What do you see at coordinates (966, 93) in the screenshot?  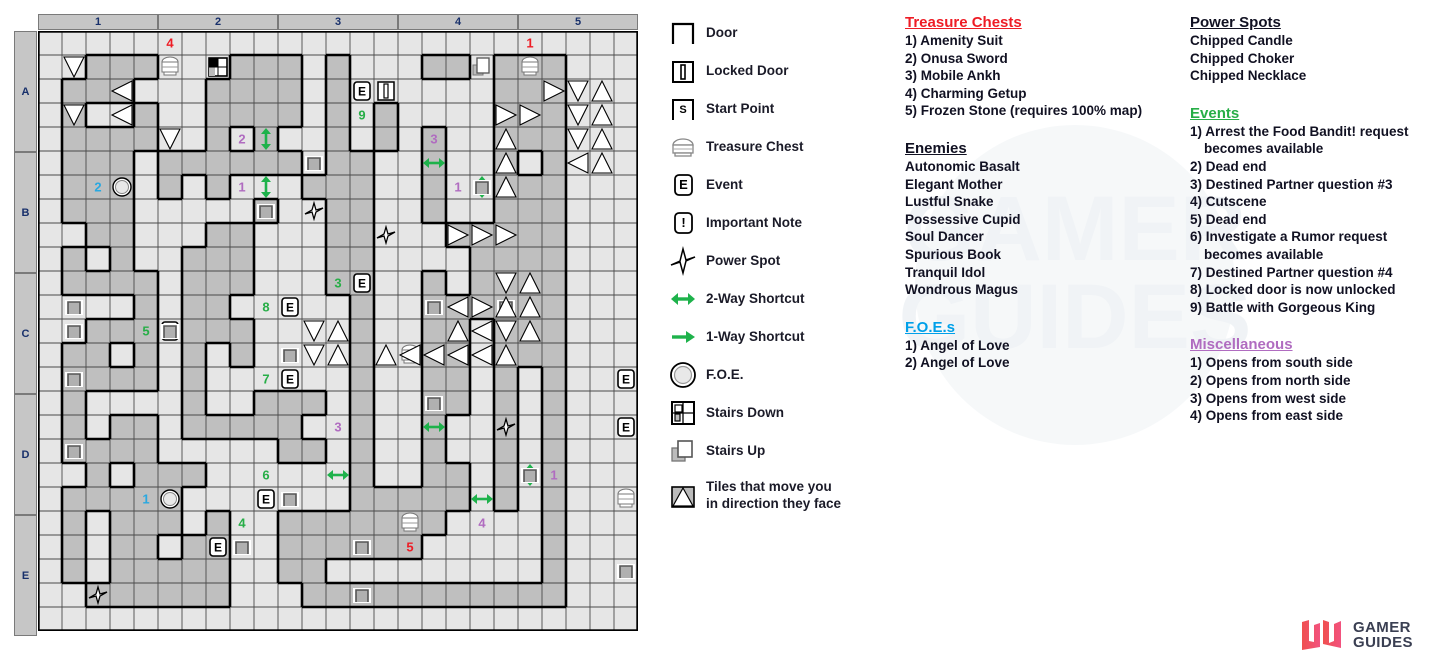 I see `treasure-chest-item: 4) Charming Getup` at bounding box center [966, 93].